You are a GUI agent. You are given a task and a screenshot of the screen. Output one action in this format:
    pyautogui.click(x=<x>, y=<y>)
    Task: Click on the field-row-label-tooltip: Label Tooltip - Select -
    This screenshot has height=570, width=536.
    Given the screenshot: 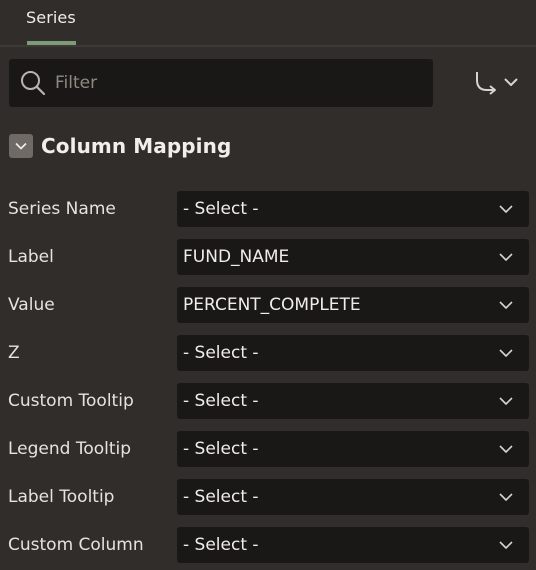 What is the action you would take?
    pyautogui.click(x=268, y=497)
    